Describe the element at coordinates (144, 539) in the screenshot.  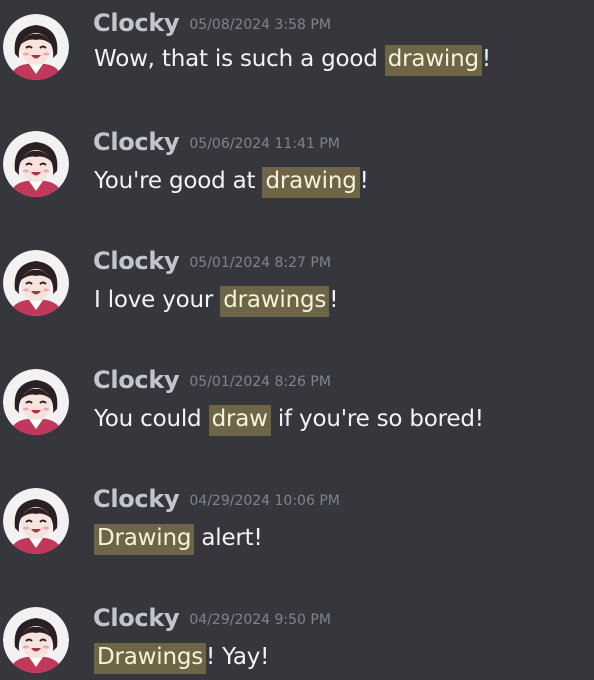
I see `highlighted-keyword: Drawing` at that location.